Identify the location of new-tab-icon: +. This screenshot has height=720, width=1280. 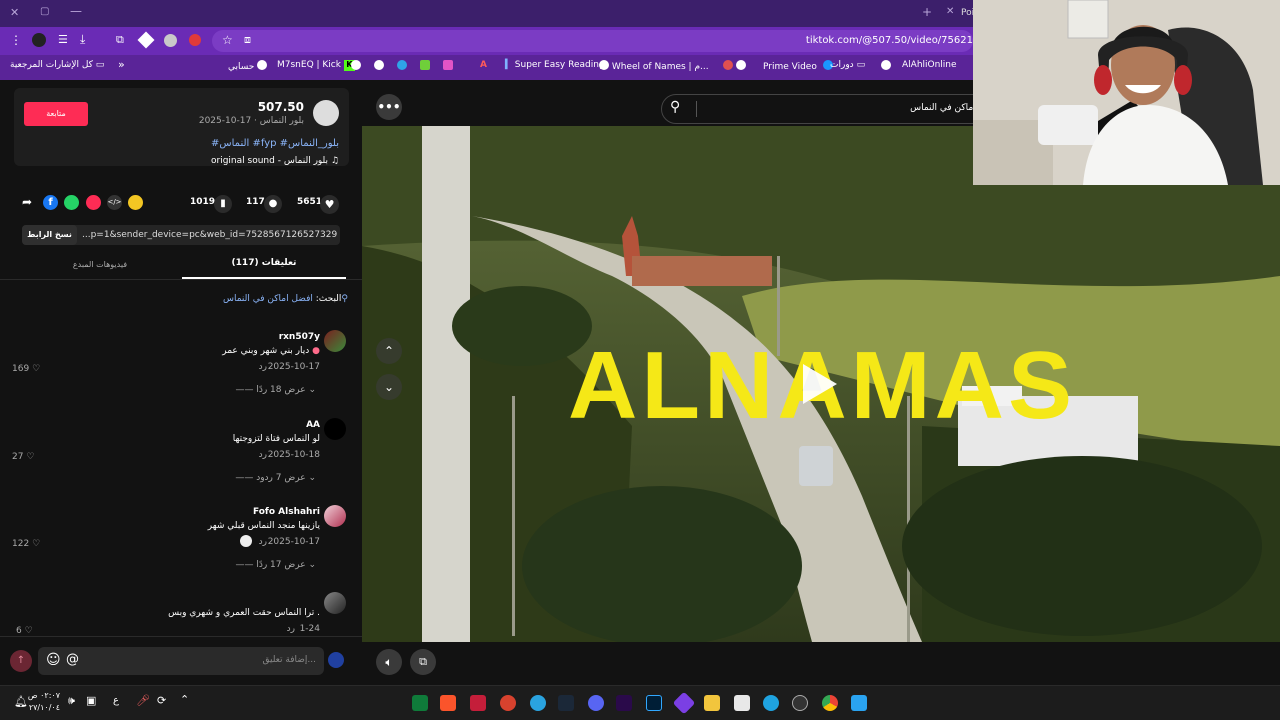
(927, 12).